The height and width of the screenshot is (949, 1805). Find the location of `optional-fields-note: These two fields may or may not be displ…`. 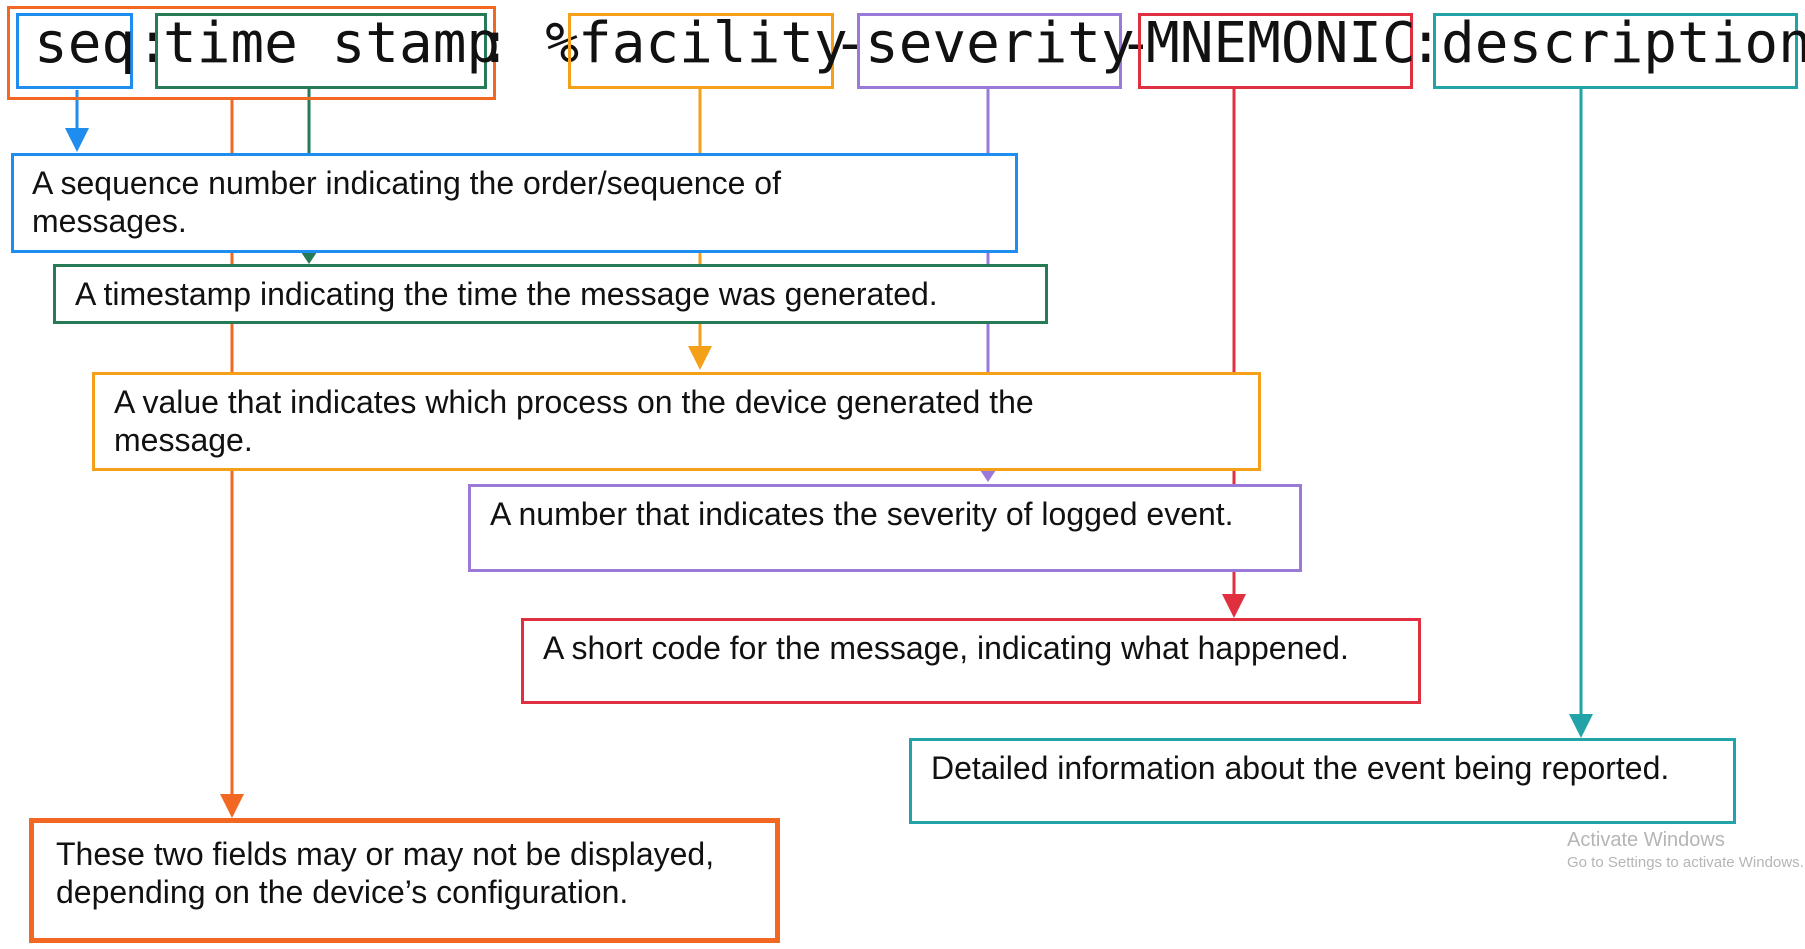

optional-fields-note: These two fields may or may not be displ… is located at coordinates (385, 873).